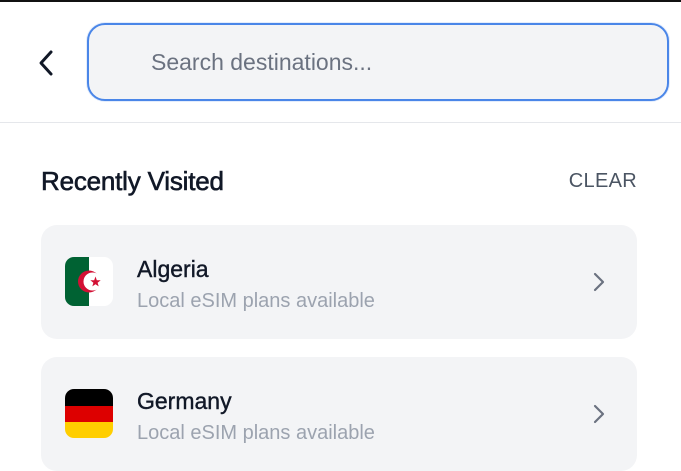  Describe the element at coordinates (184, 401) in the screenshot. I see `destination-name: Germany` at that location.